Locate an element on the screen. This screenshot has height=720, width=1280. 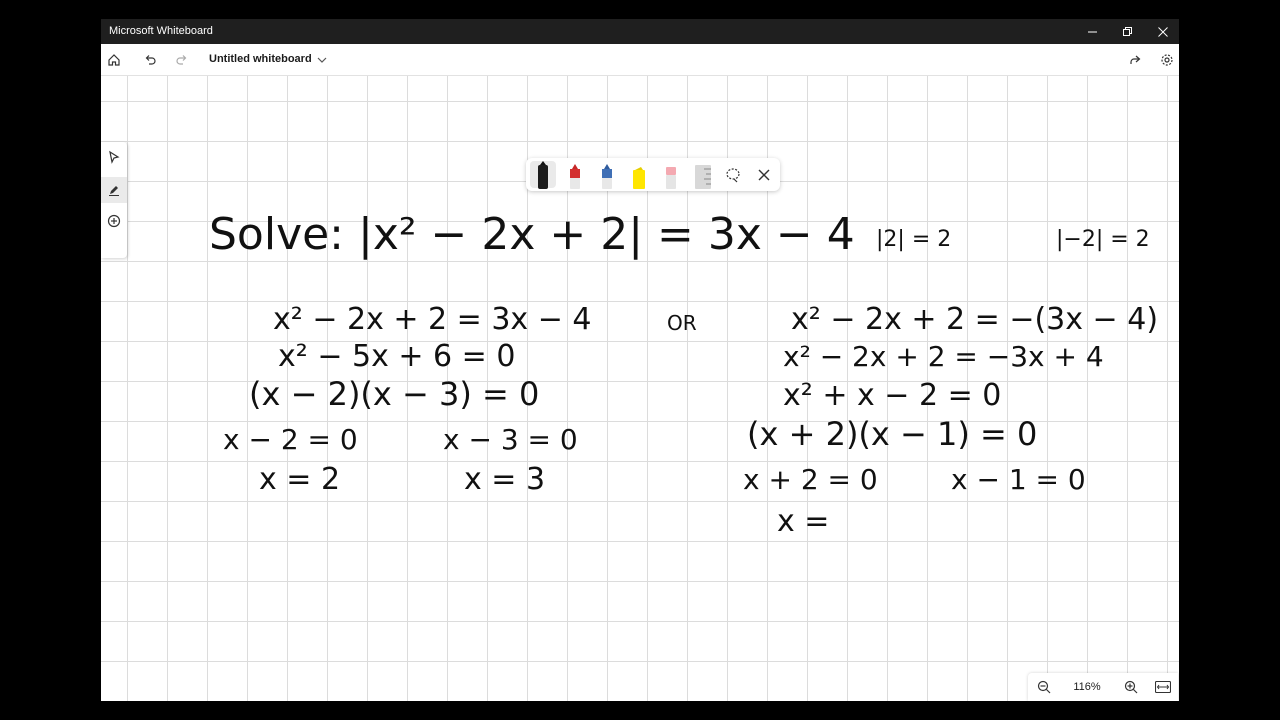
ruler-icon is located at coordinates (703, 175).